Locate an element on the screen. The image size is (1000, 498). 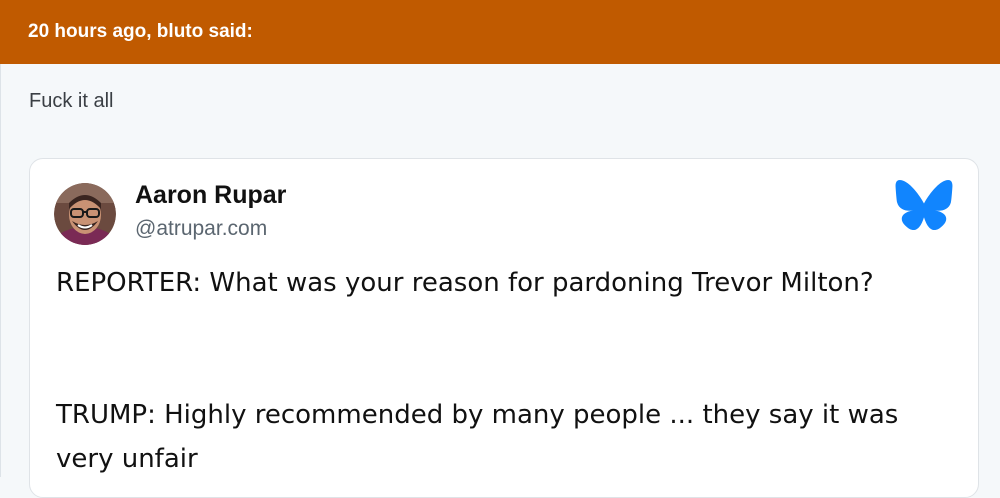
avatar-photo-icon is located at coordinates (85, 214).